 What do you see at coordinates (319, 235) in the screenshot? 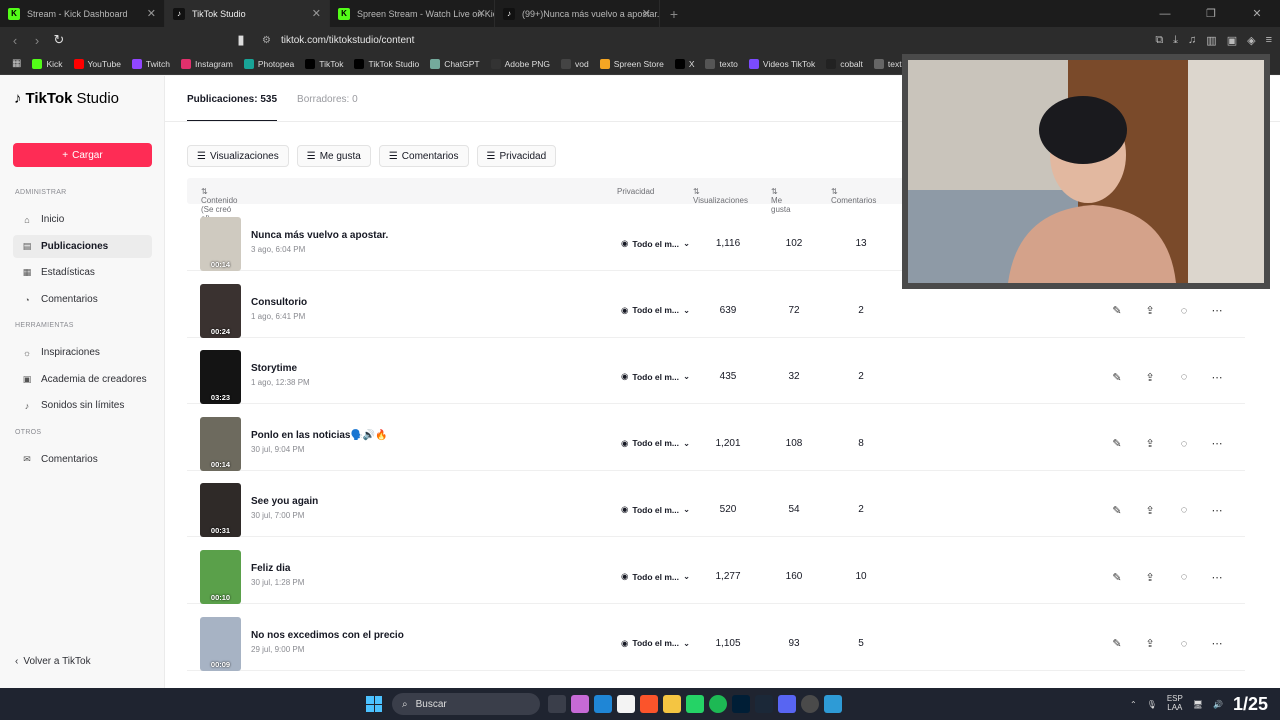
I see `video-title: Nunca más vuelvo a apostar.` at bounding box center [319, 235].